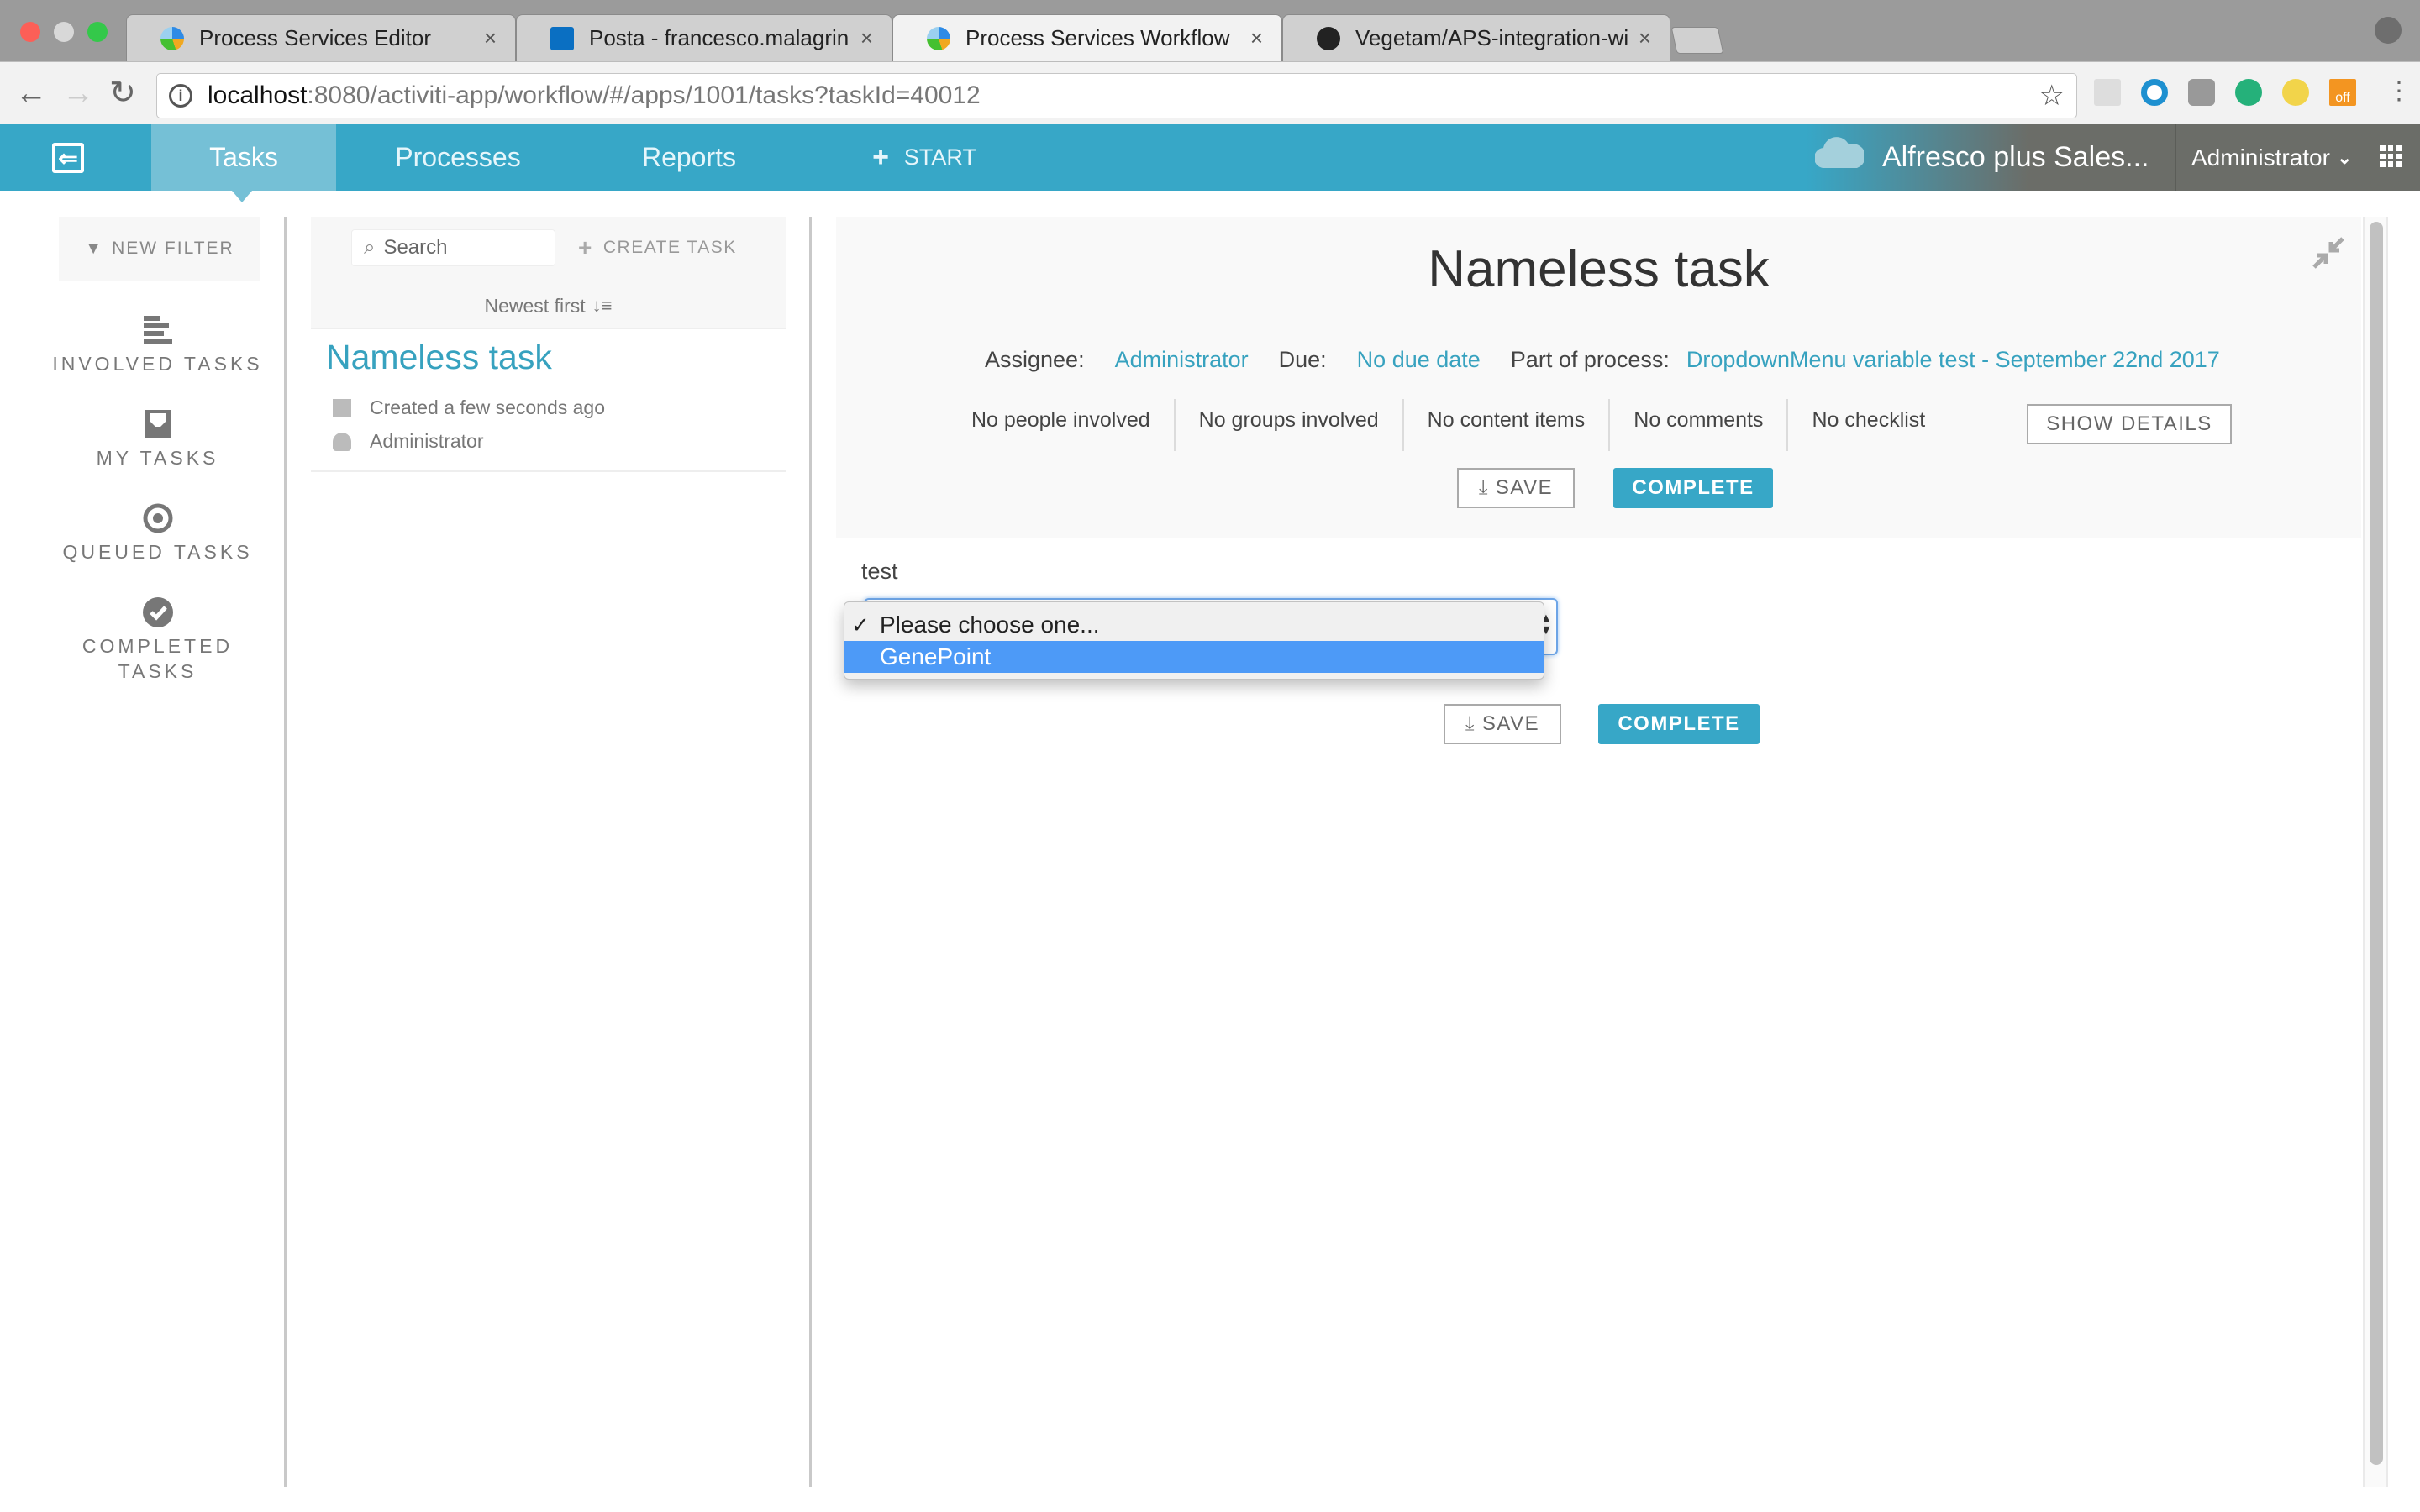 This screenshot has height=1512, width=2420. What do you see at coordinates (880, 157) in the screenshot?
I see `plus-icon: +` at bounding box center [880, 157].